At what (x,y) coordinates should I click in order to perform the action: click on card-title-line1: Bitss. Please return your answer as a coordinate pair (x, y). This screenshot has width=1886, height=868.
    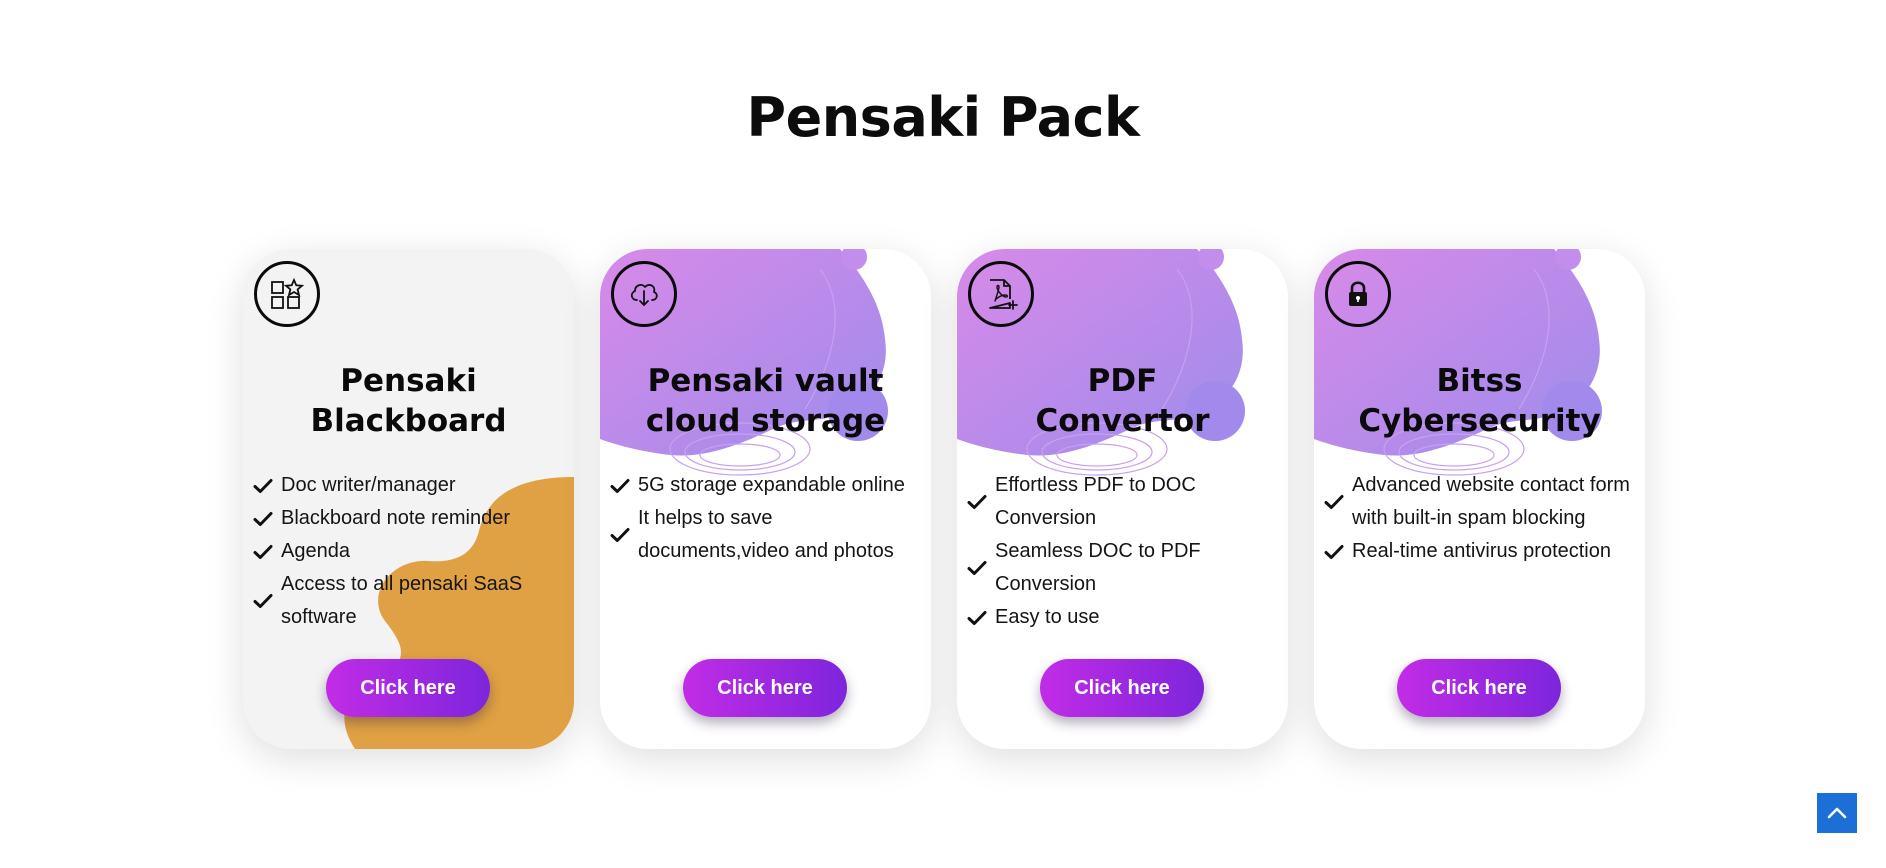
    Looking at the image, I should click on (1479, 381).